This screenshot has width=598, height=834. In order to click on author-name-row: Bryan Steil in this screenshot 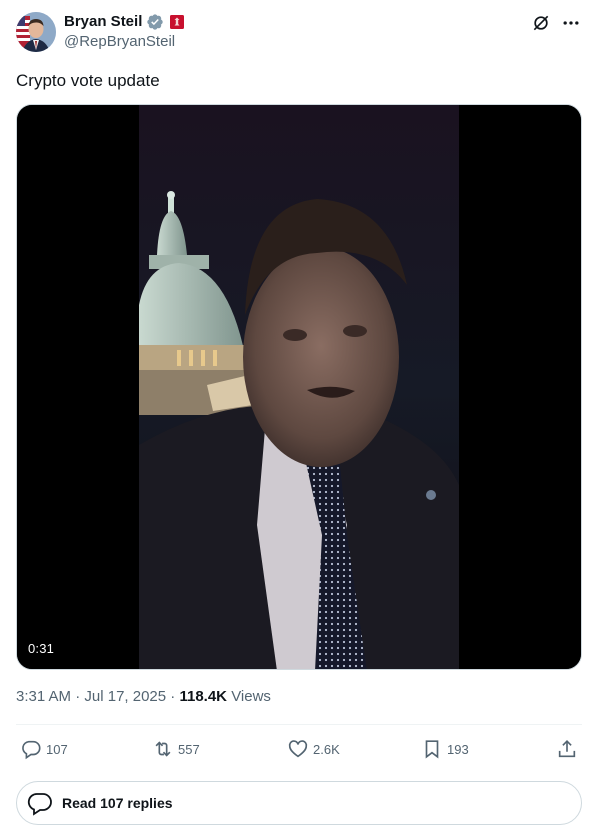, I will do `click(124, 22)`.